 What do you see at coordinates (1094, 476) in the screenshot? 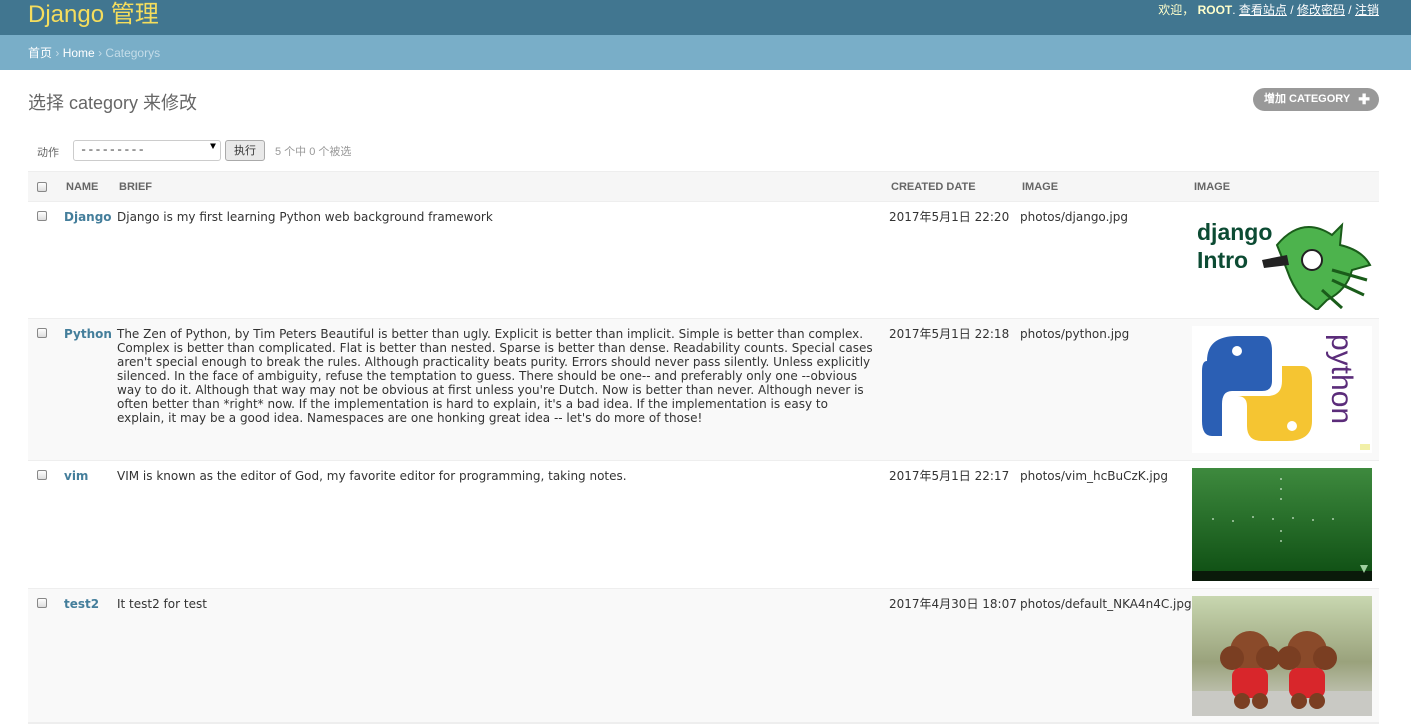
I see `row-image-link: photos/vim_hcBuCzK.jpg` at bounding box center [1094, 476].